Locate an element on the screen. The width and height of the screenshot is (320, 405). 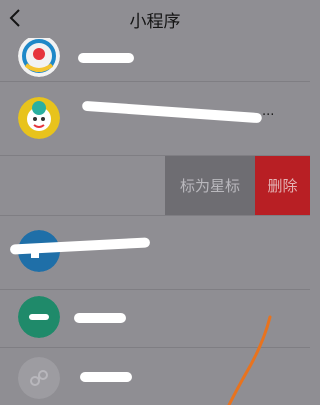
delete-button: 删除 is located at coordinates (282, 185).